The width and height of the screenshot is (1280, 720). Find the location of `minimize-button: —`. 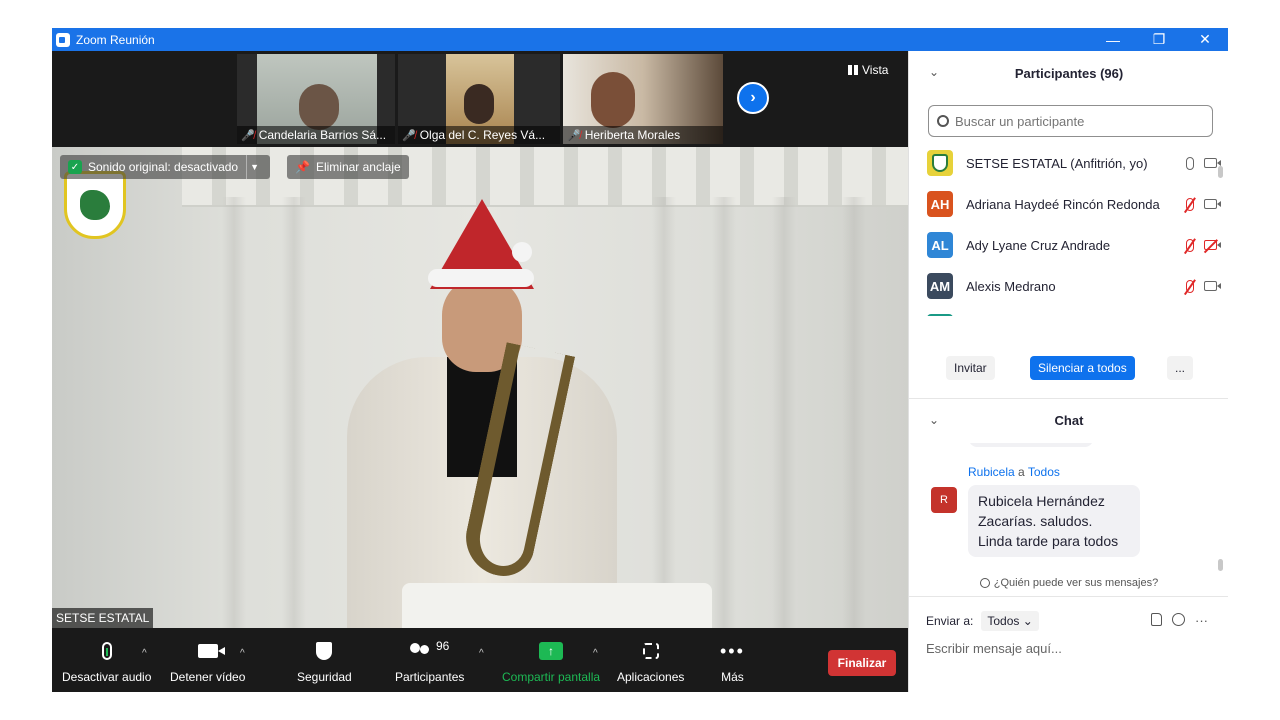

minimize-button: — is located at coordinates (1113, 39).